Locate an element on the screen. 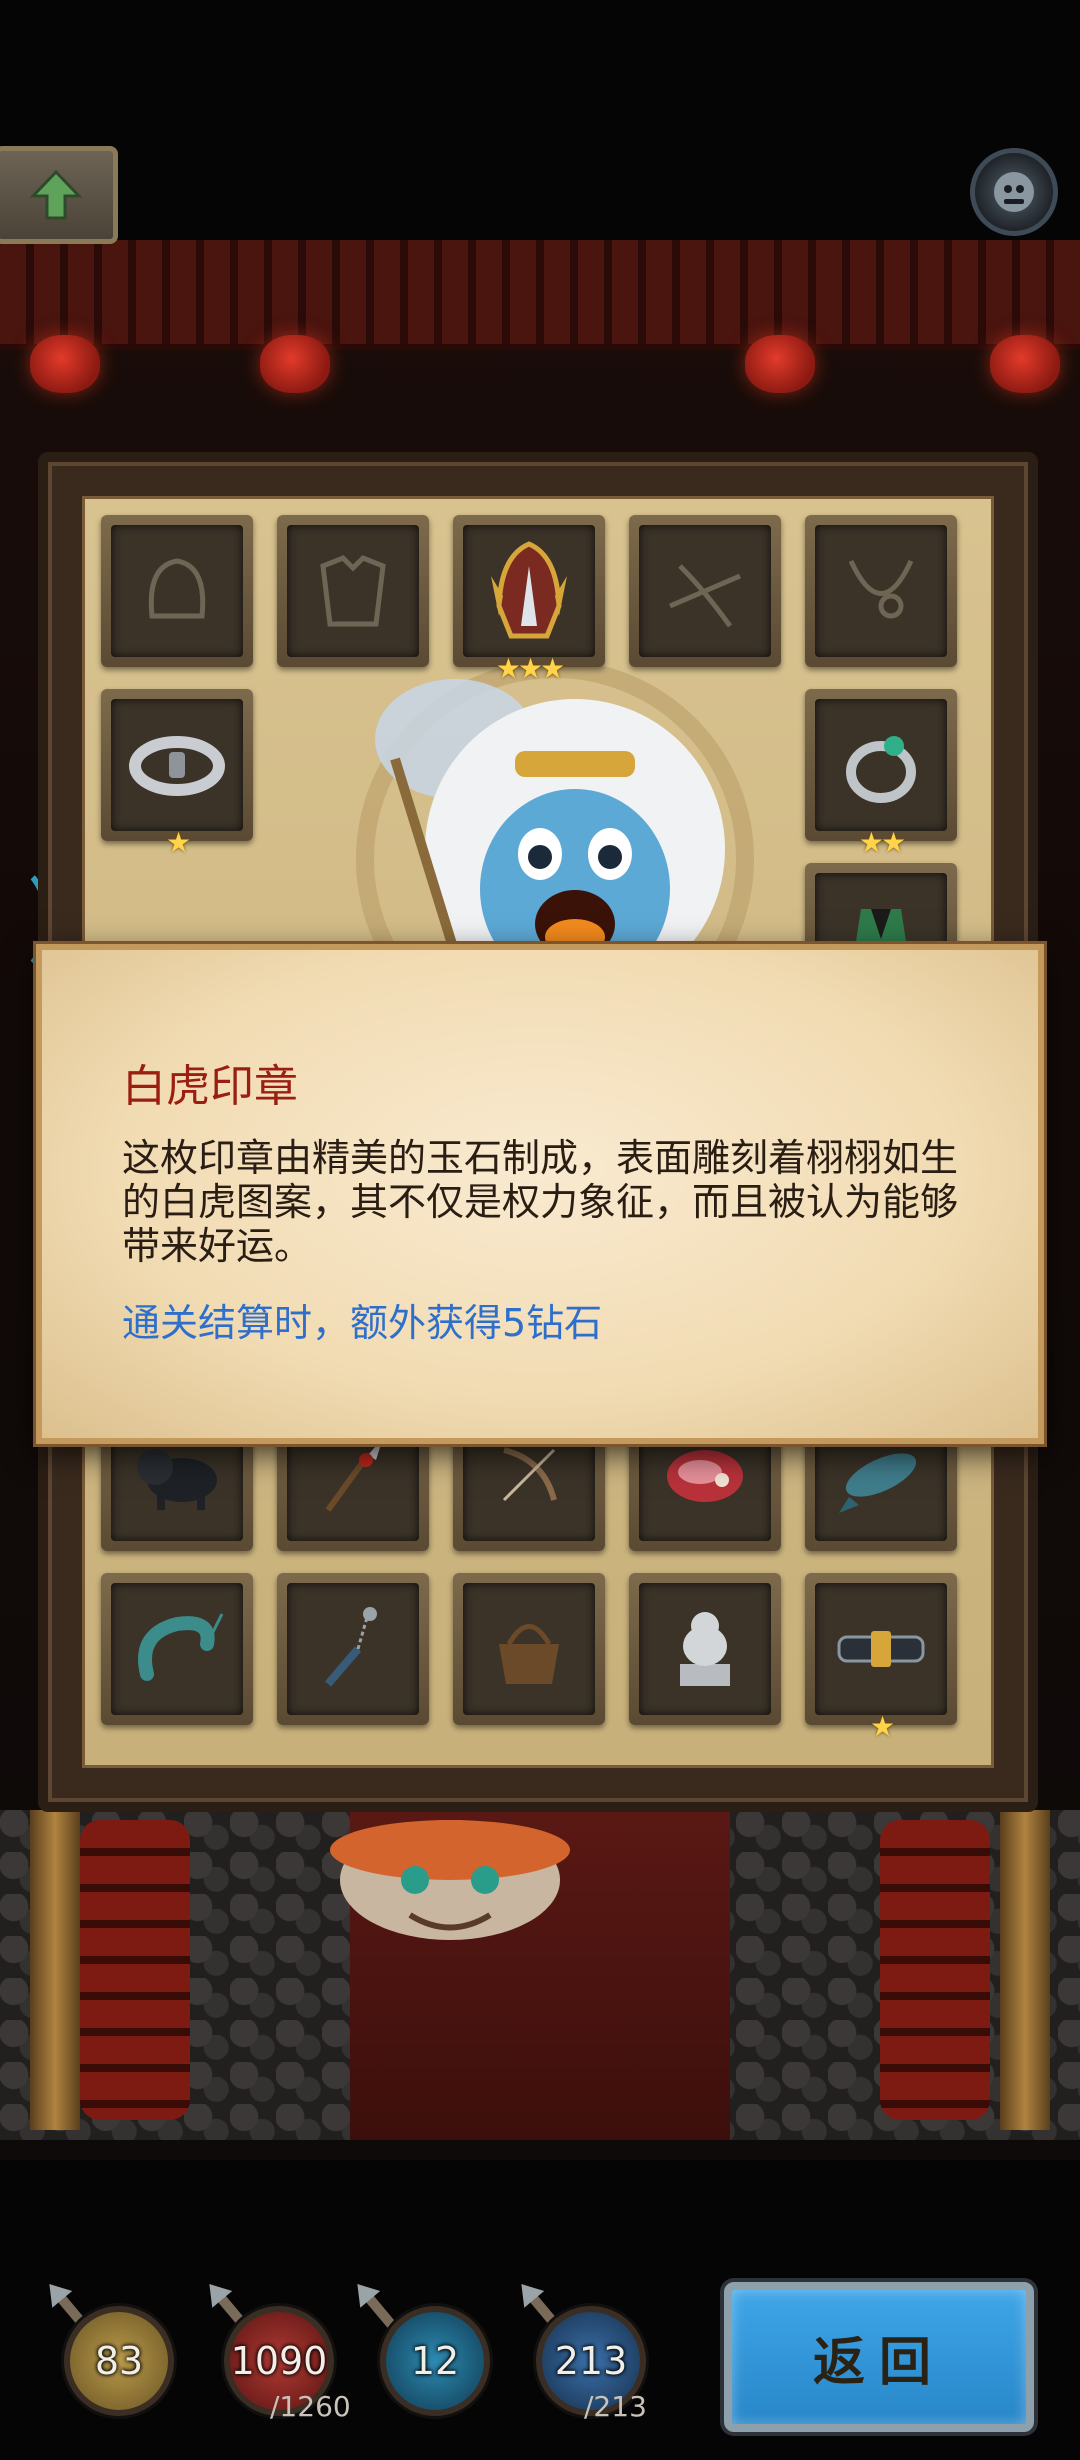  equipment-slot-armor is located at coordinates (353, 591).